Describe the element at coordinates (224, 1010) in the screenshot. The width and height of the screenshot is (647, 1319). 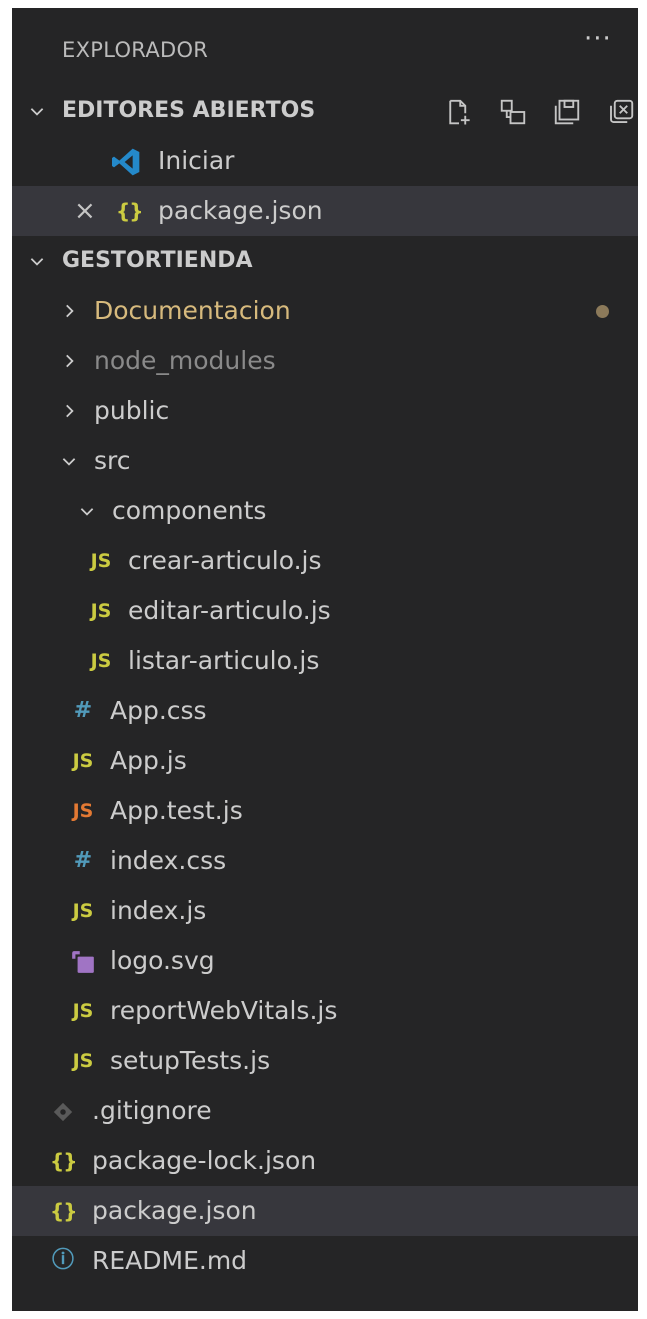
I see `tree-item-label: reportWebVitals.js` at that location.